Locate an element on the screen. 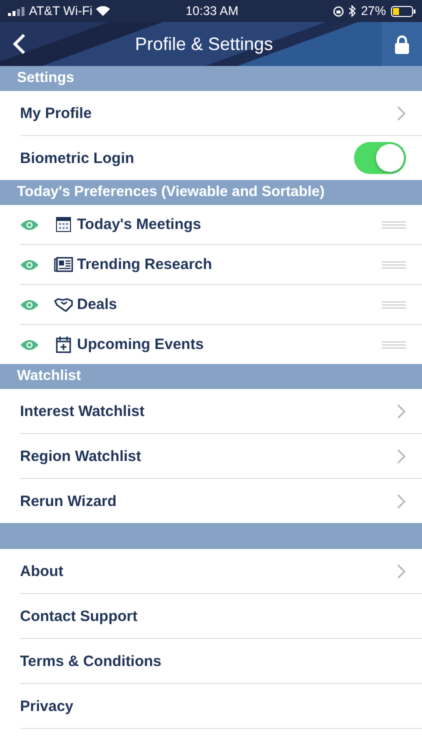  calendar-add-icon is located at coordinates (63, 344).